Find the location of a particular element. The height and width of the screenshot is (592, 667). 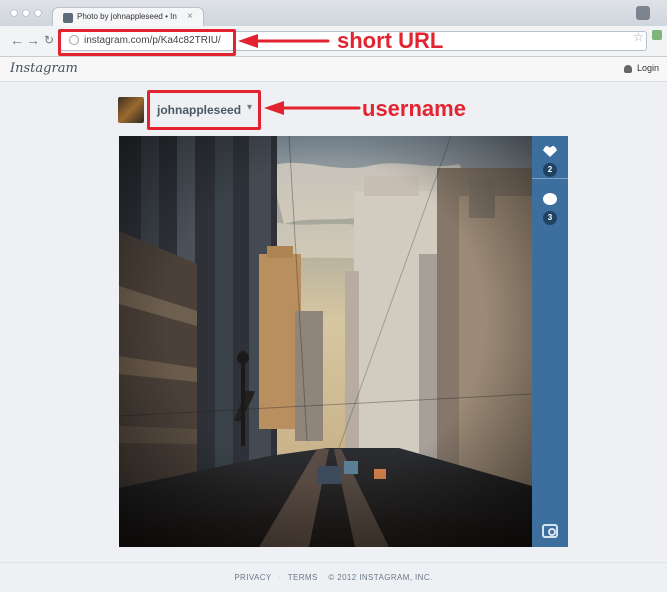

comments-count-badge: 3 is located at coordinates (550, 218).